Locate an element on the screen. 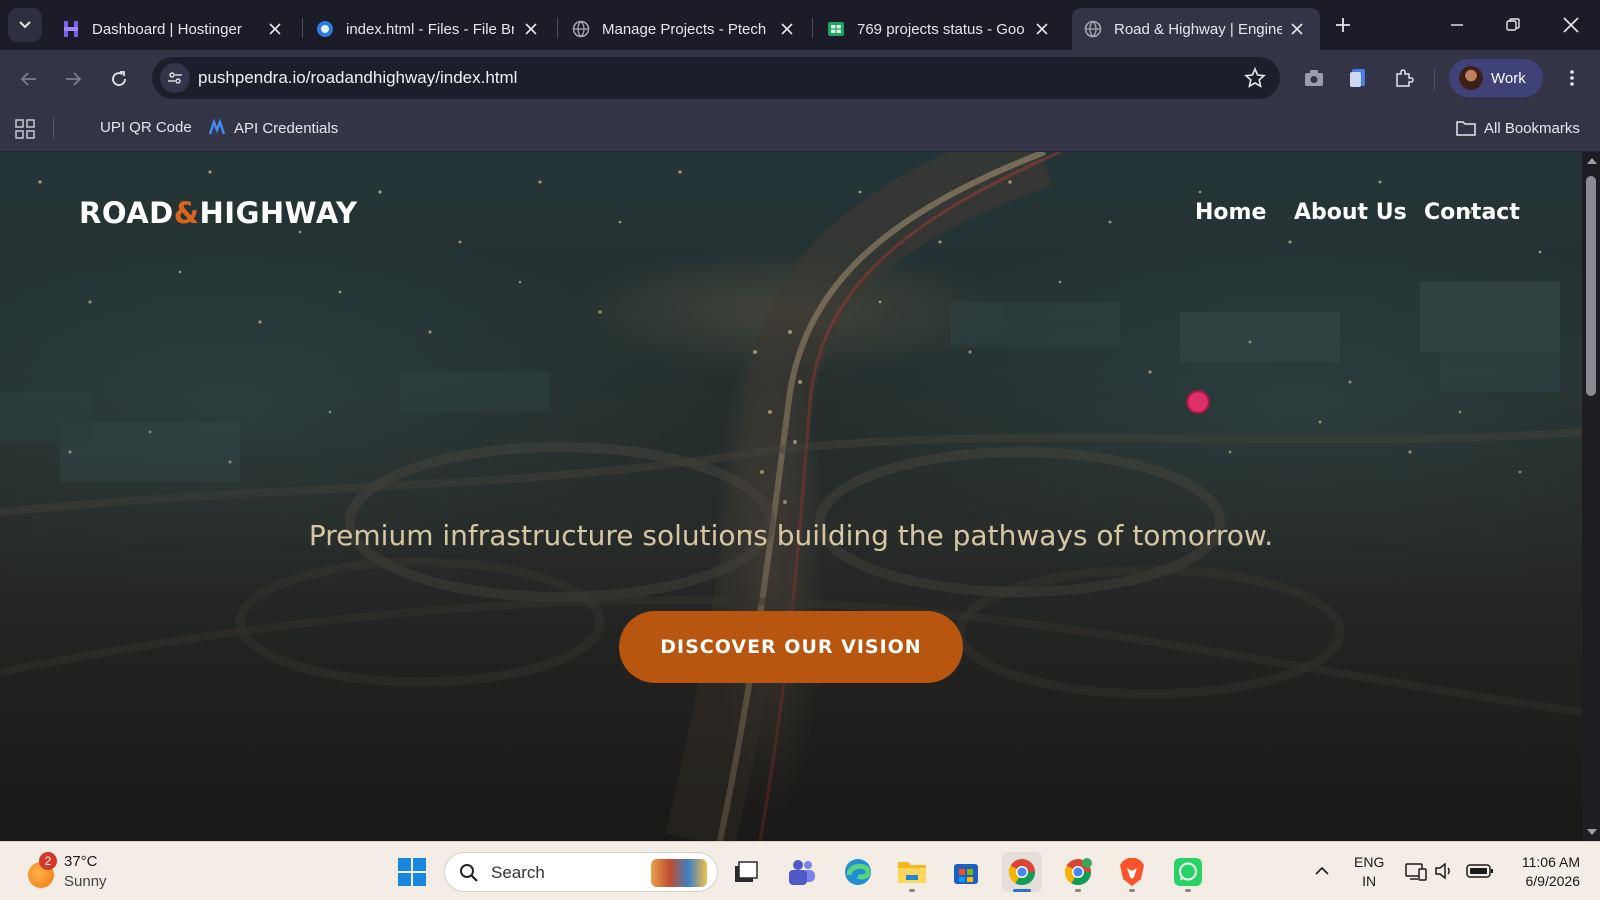  tab-title: Road & Highway | Engine is located at coordinates (1198, 29).